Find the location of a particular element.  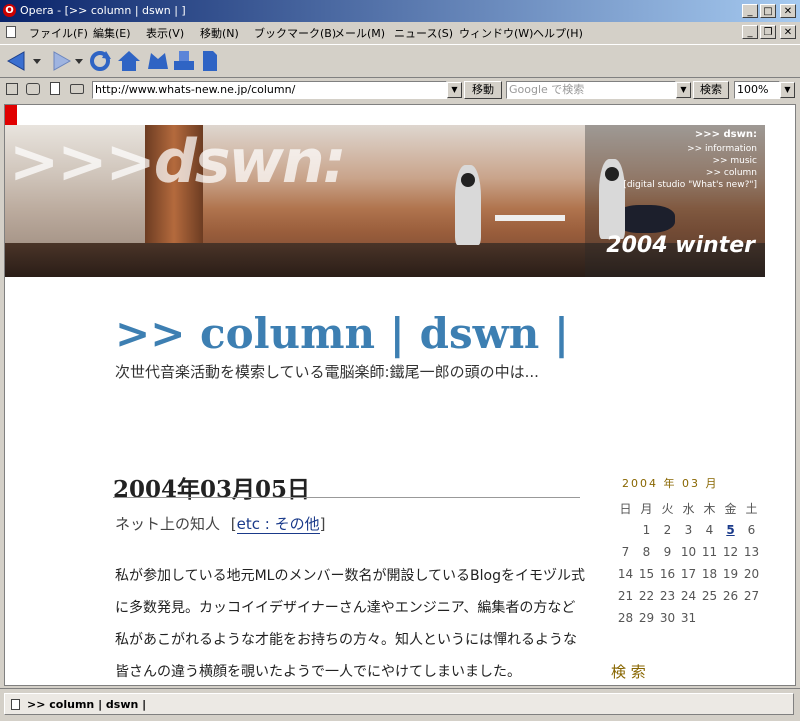

search-input: Google で検索 is located at coordinates (591, 90).